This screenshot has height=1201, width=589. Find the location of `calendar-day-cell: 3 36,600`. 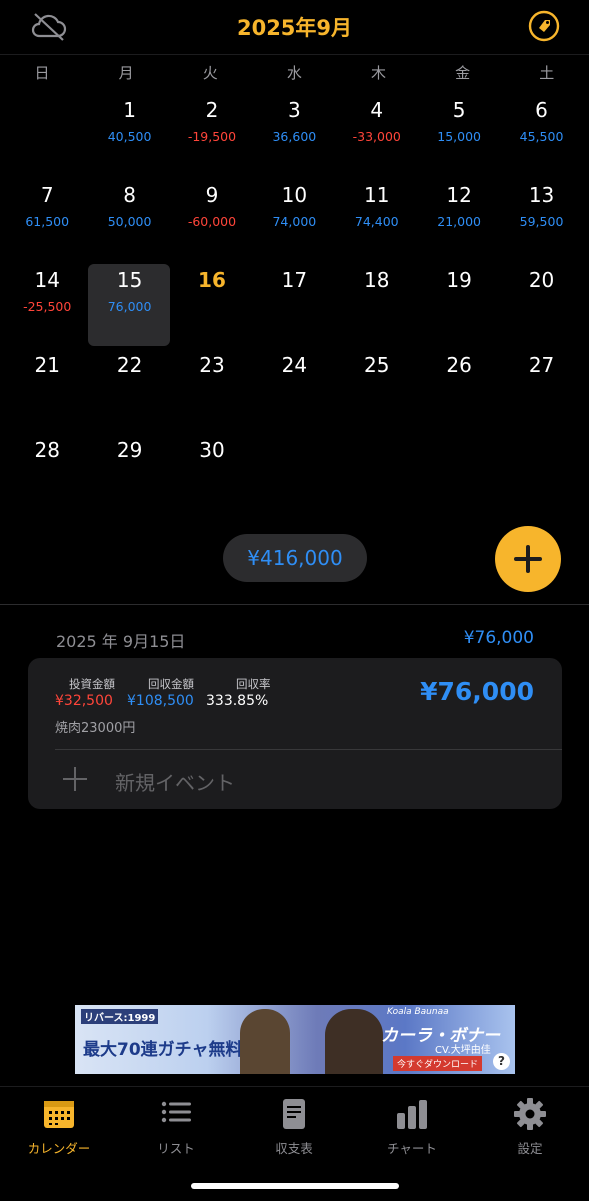

calendar-day-cell: 3 36,600 is located at coordinates (294, 134).